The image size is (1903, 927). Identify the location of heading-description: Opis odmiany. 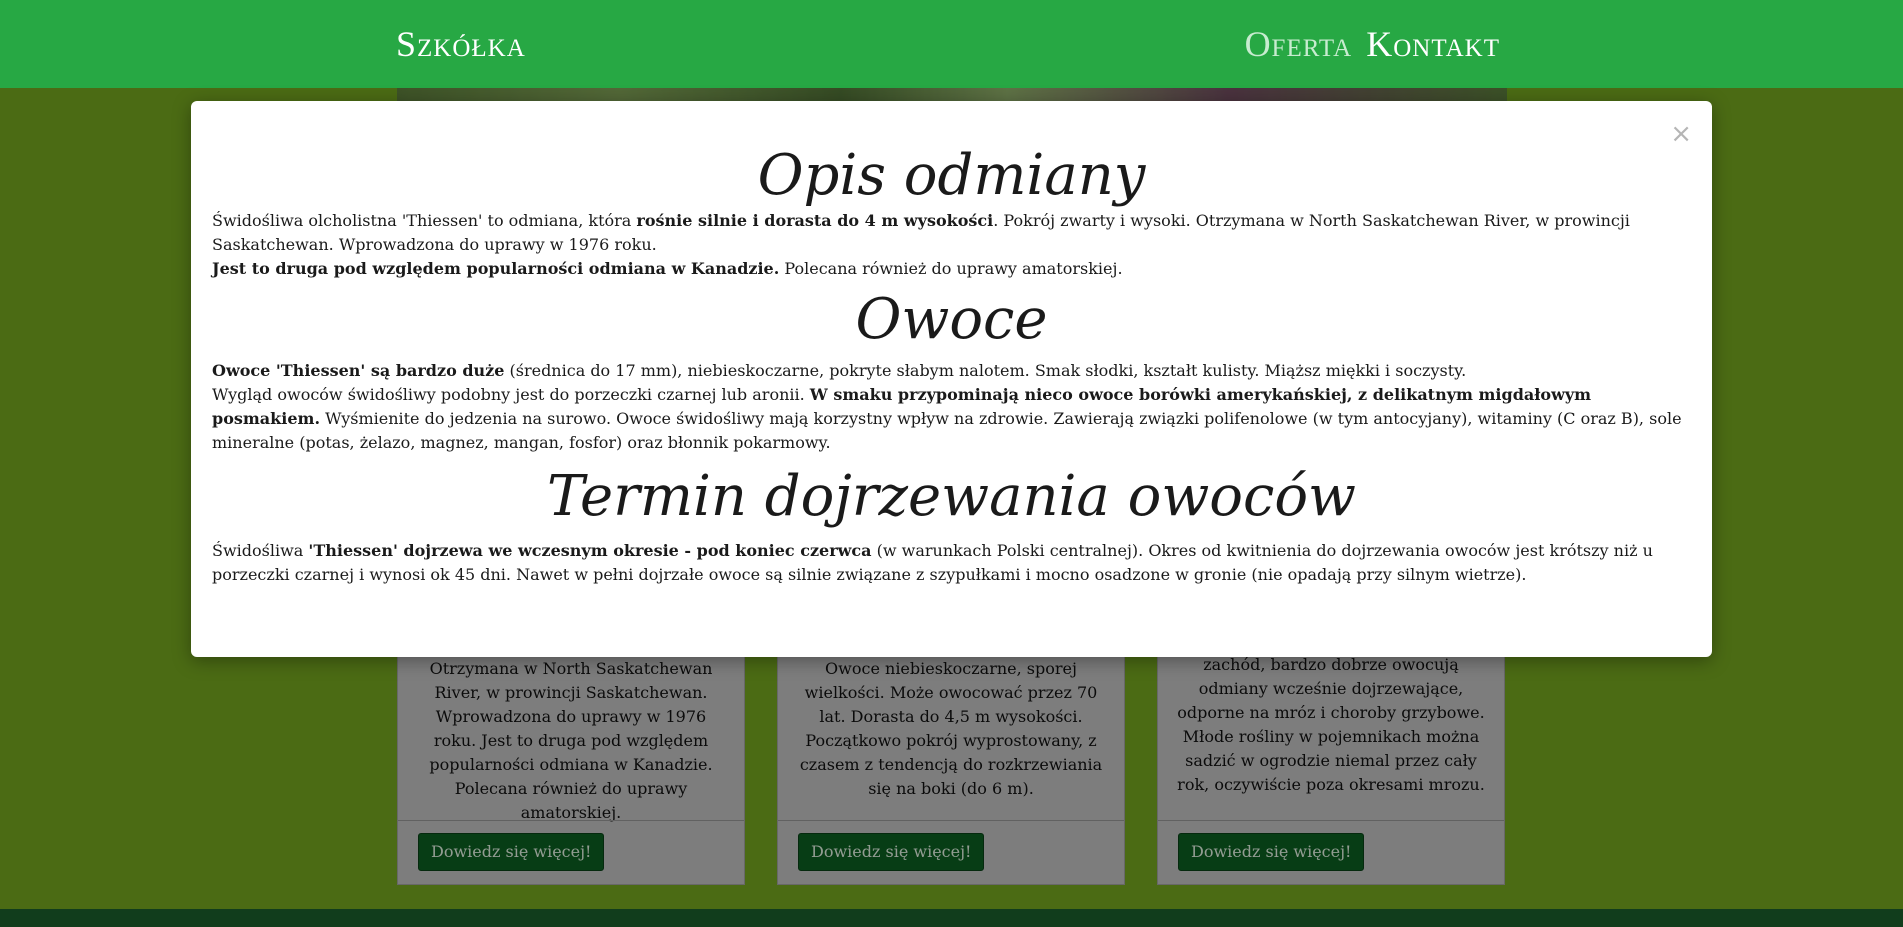
(951, 175).